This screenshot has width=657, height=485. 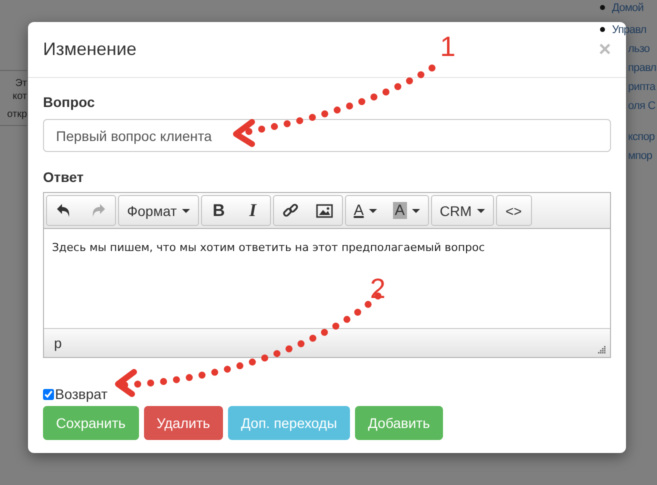 I want to click on code-button: <>, so click(x=513, y=210).